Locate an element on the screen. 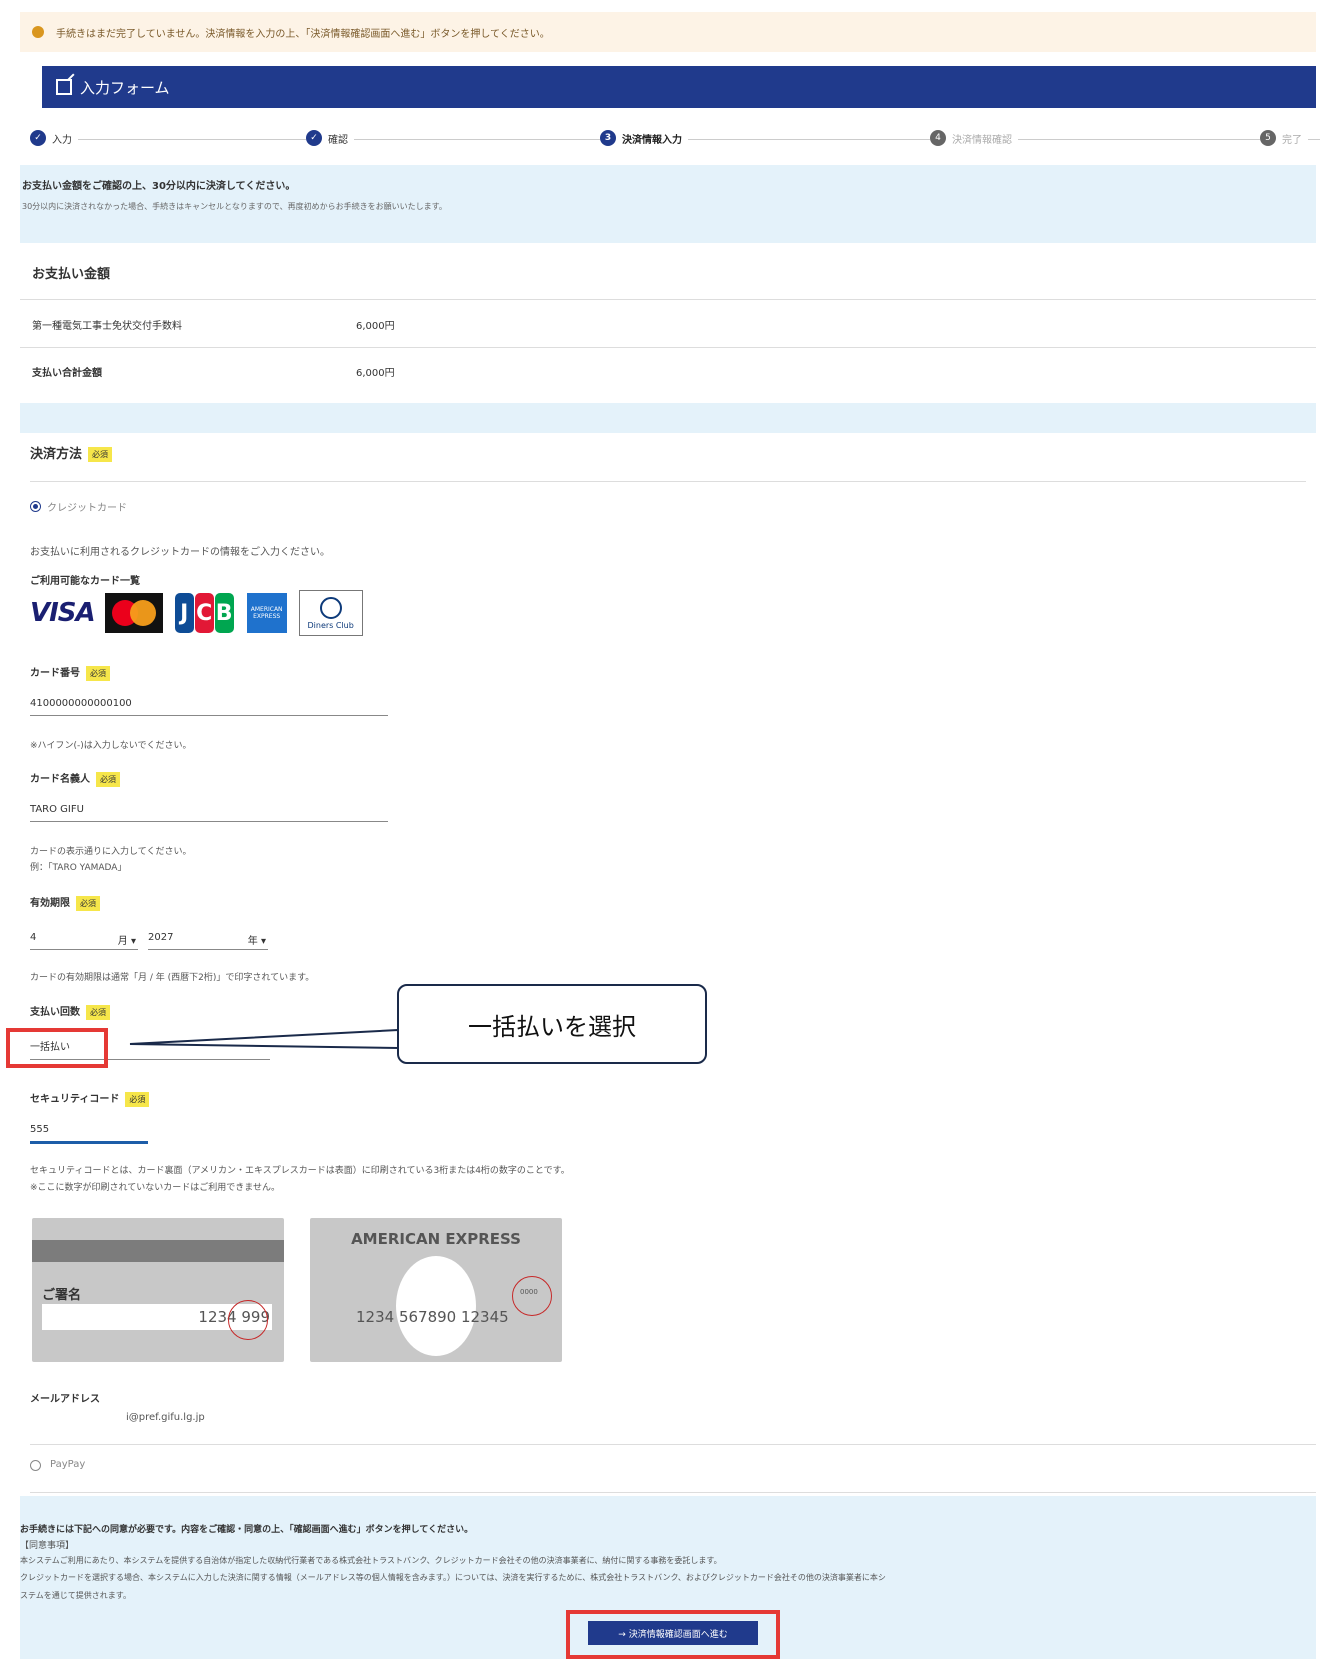 This screenshot has height=1659, width=1325. payment-method-title: 決済方法 必須 is located at coordinates (71, 452).